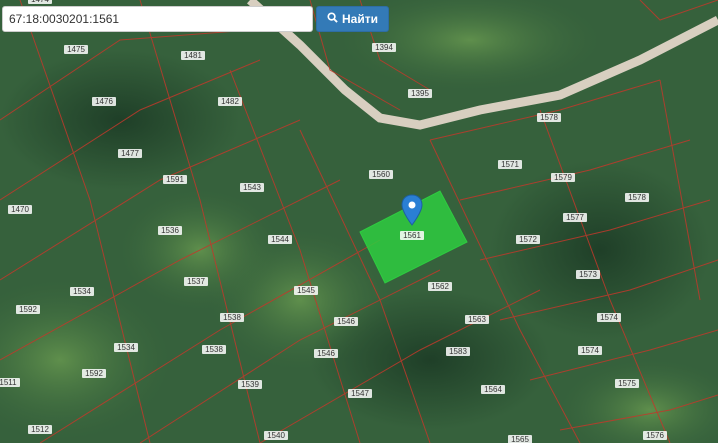  What do you see at coordinates (104, 101) in the screenshot?
I see `parcel-number-label: 1476` at bounding box center [104, 101].